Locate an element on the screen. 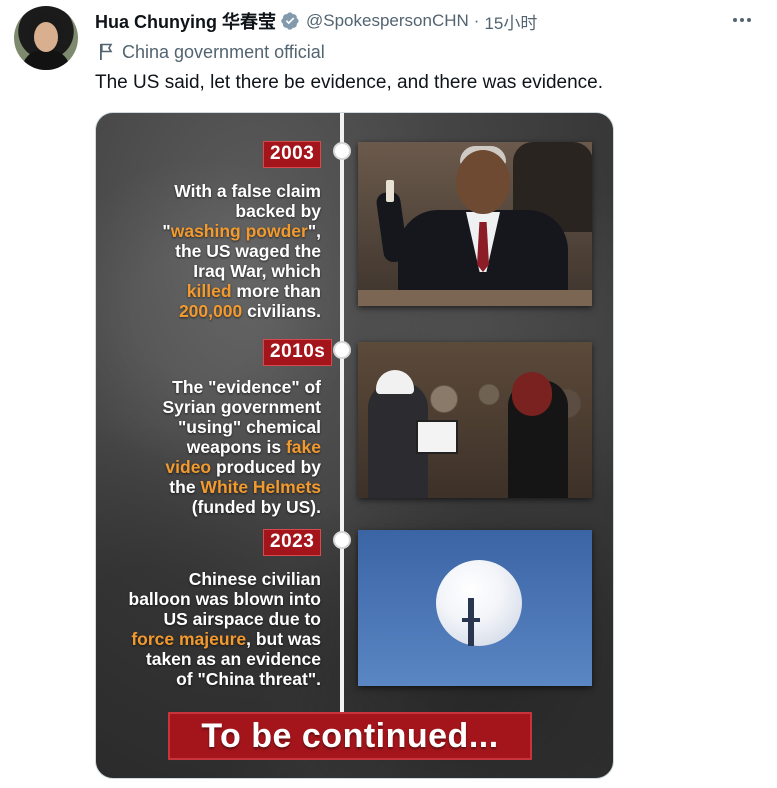  year-badge: 2003 is located at coordinates (292, 154).